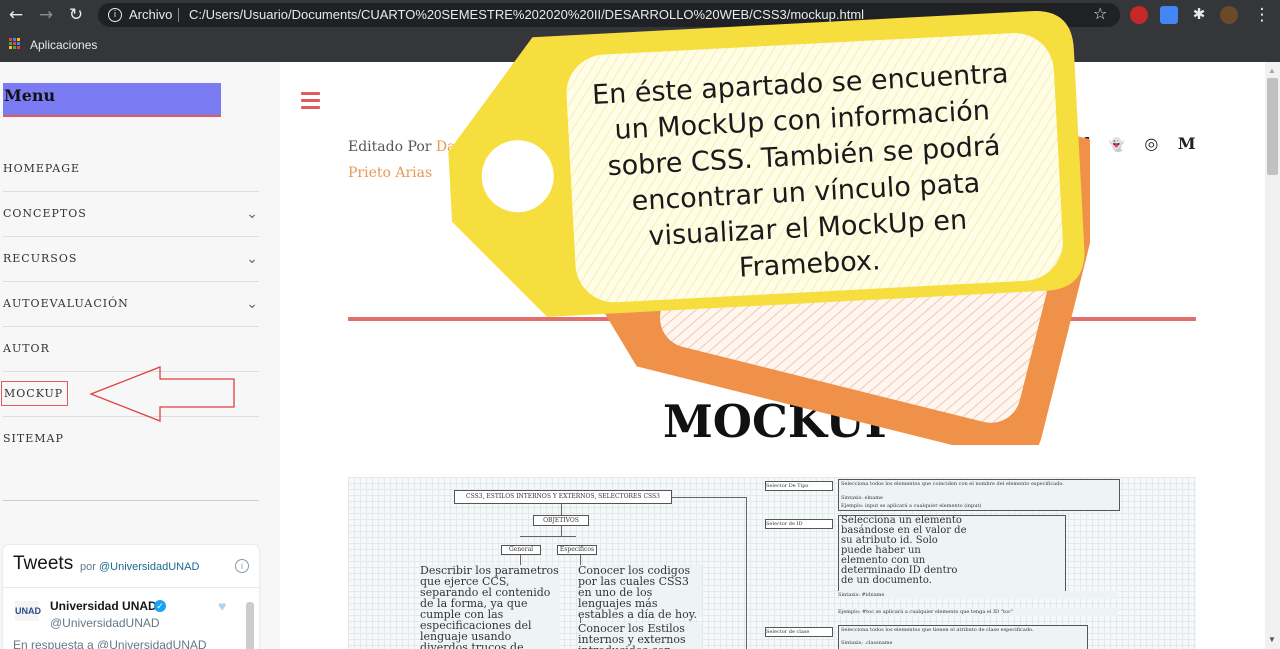 This screenshot has height=649, width=1280. Describe the element at coordinates (862, 498) in the screenshot. I see `mockup-tipo-sintaxis: Sintaxis: elname` at that location.